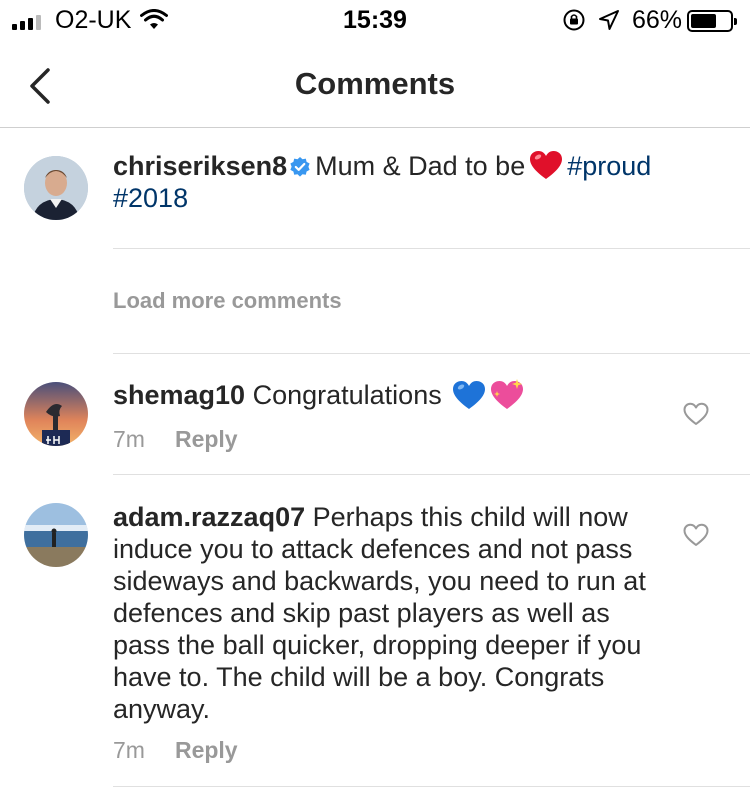 The height and width of the screenshot is (796, 750). What do you see at coordinates (150, 198) in the screenshot?
I see `hashtag-2018: #2018` at bounding box center [150, 198].